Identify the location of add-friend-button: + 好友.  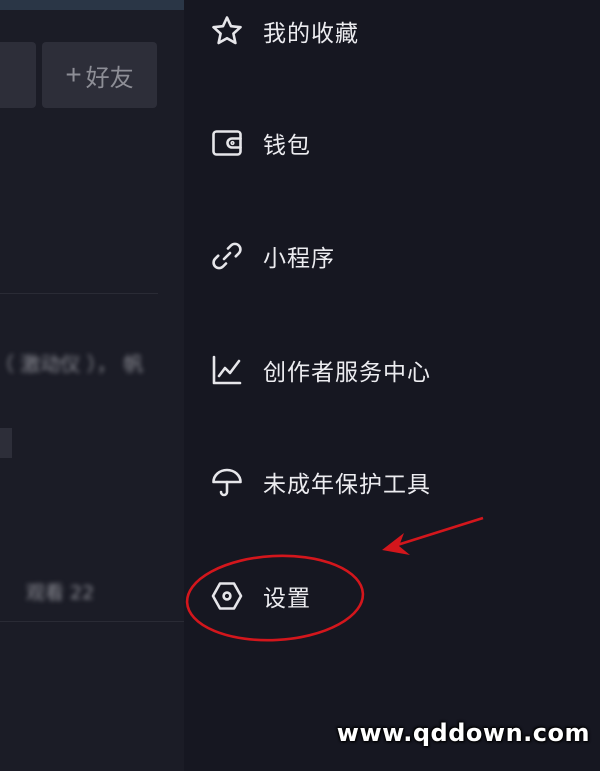
(99, 75).